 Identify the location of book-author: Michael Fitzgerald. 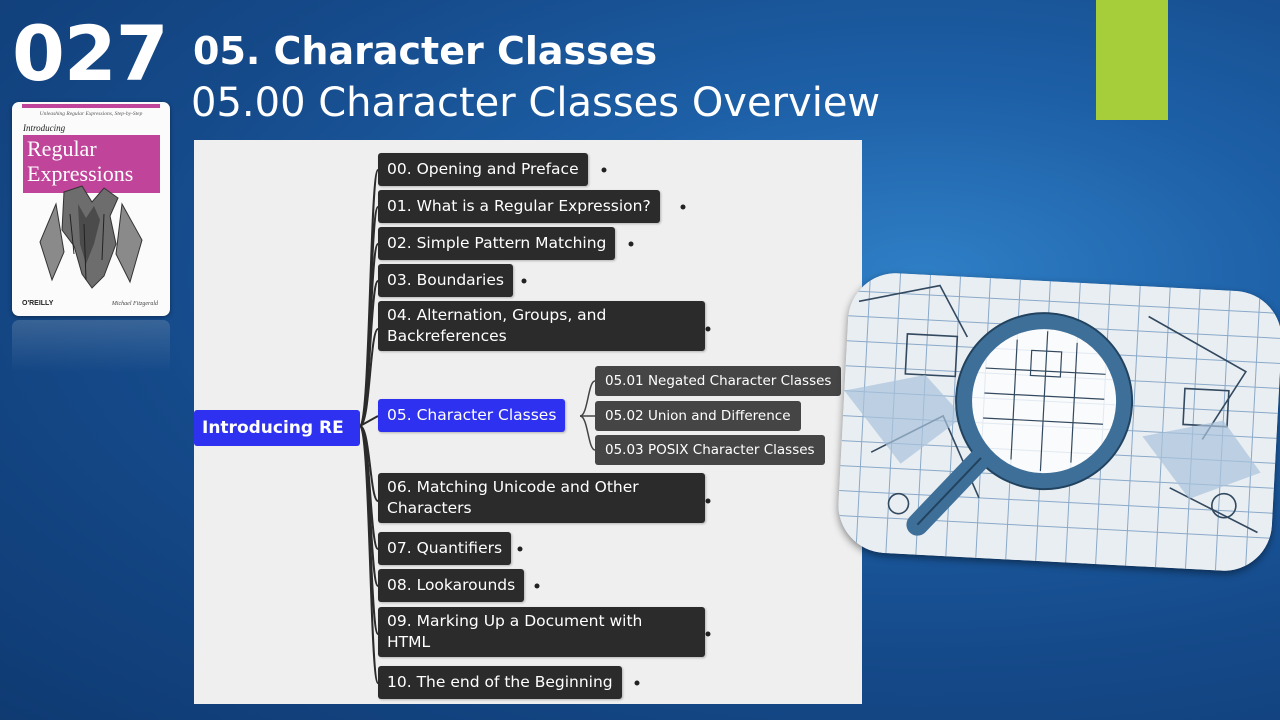
(134, 304).